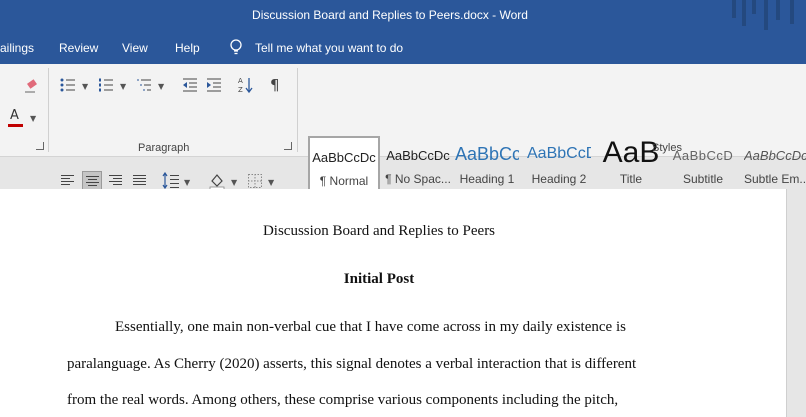 This screenshot has height=417, width=806. I want to click on style-name: Subtitle, so click(703, 179).